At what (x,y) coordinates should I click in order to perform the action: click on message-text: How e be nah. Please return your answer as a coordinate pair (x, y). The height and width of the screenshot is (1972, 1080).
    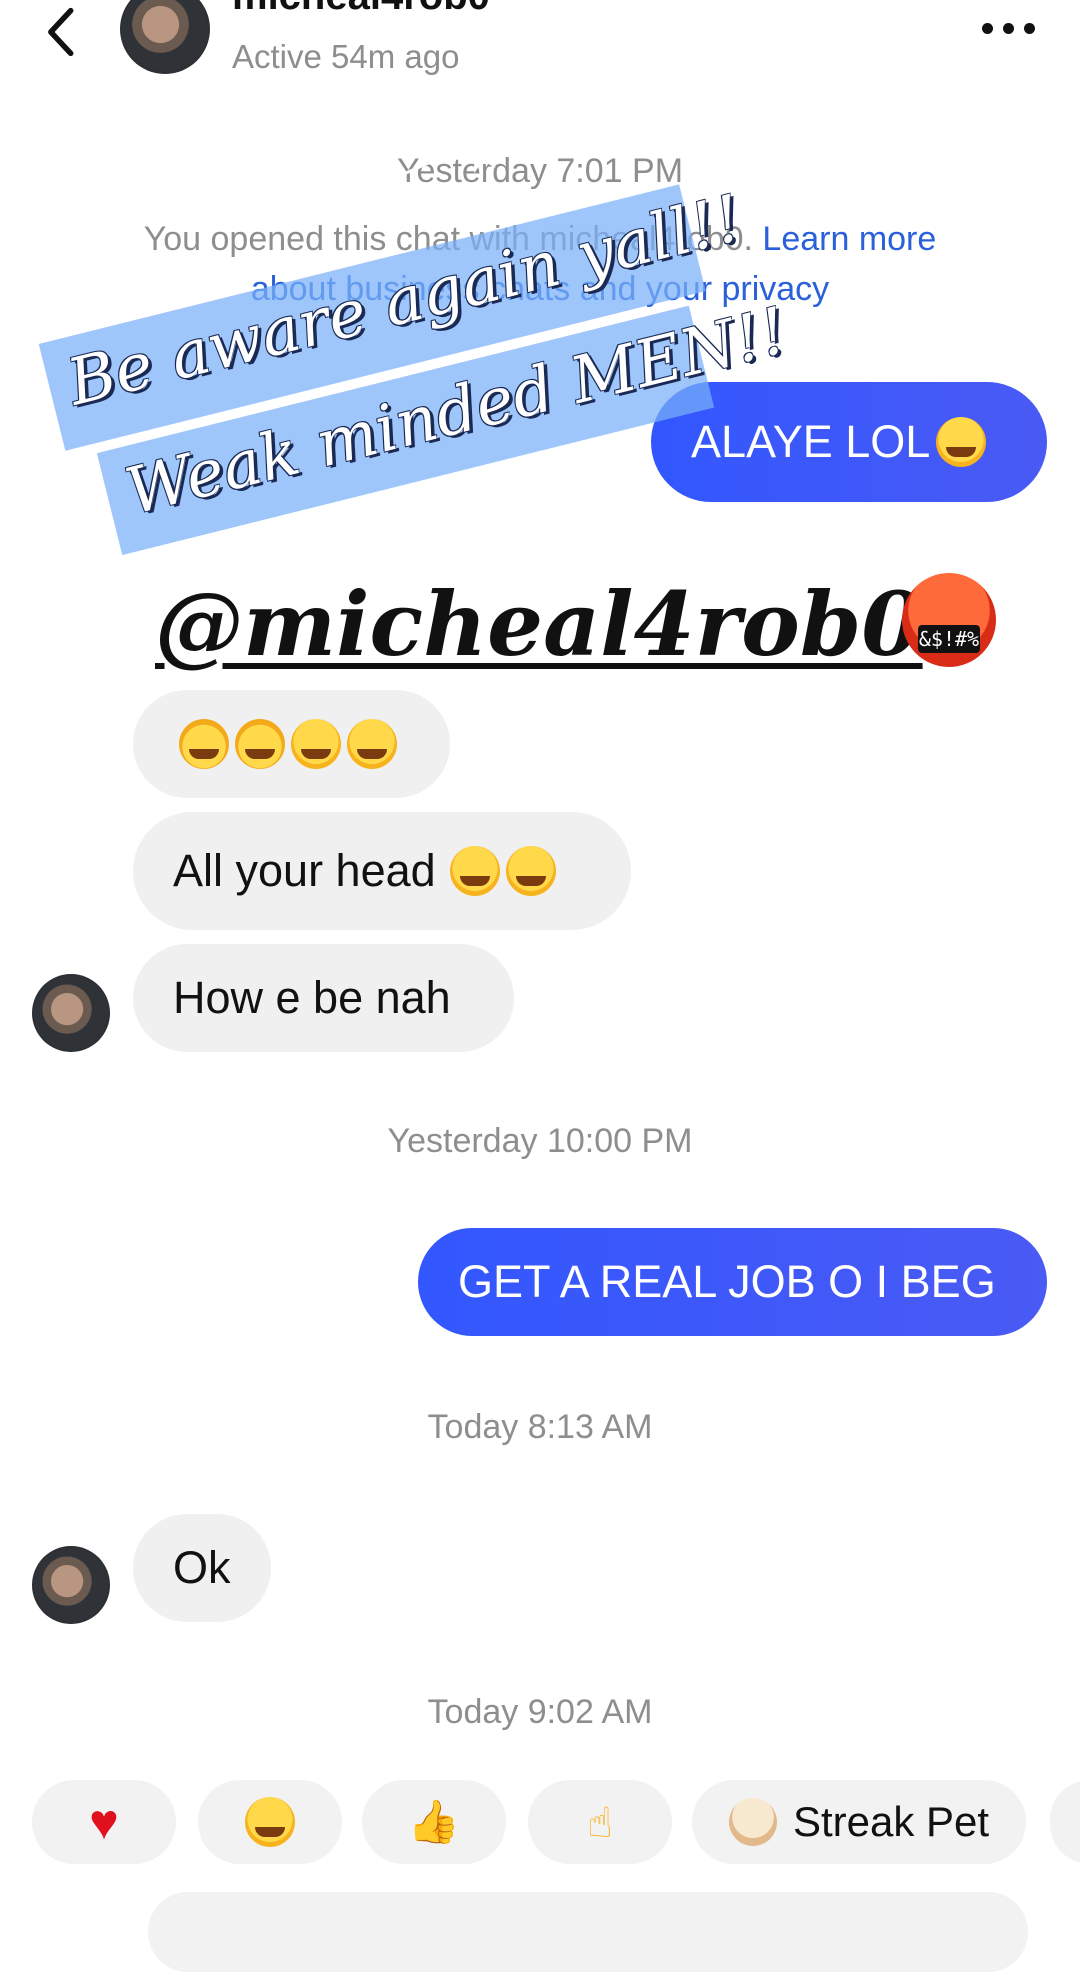
    Looking at the image, I should click on (312, 997).